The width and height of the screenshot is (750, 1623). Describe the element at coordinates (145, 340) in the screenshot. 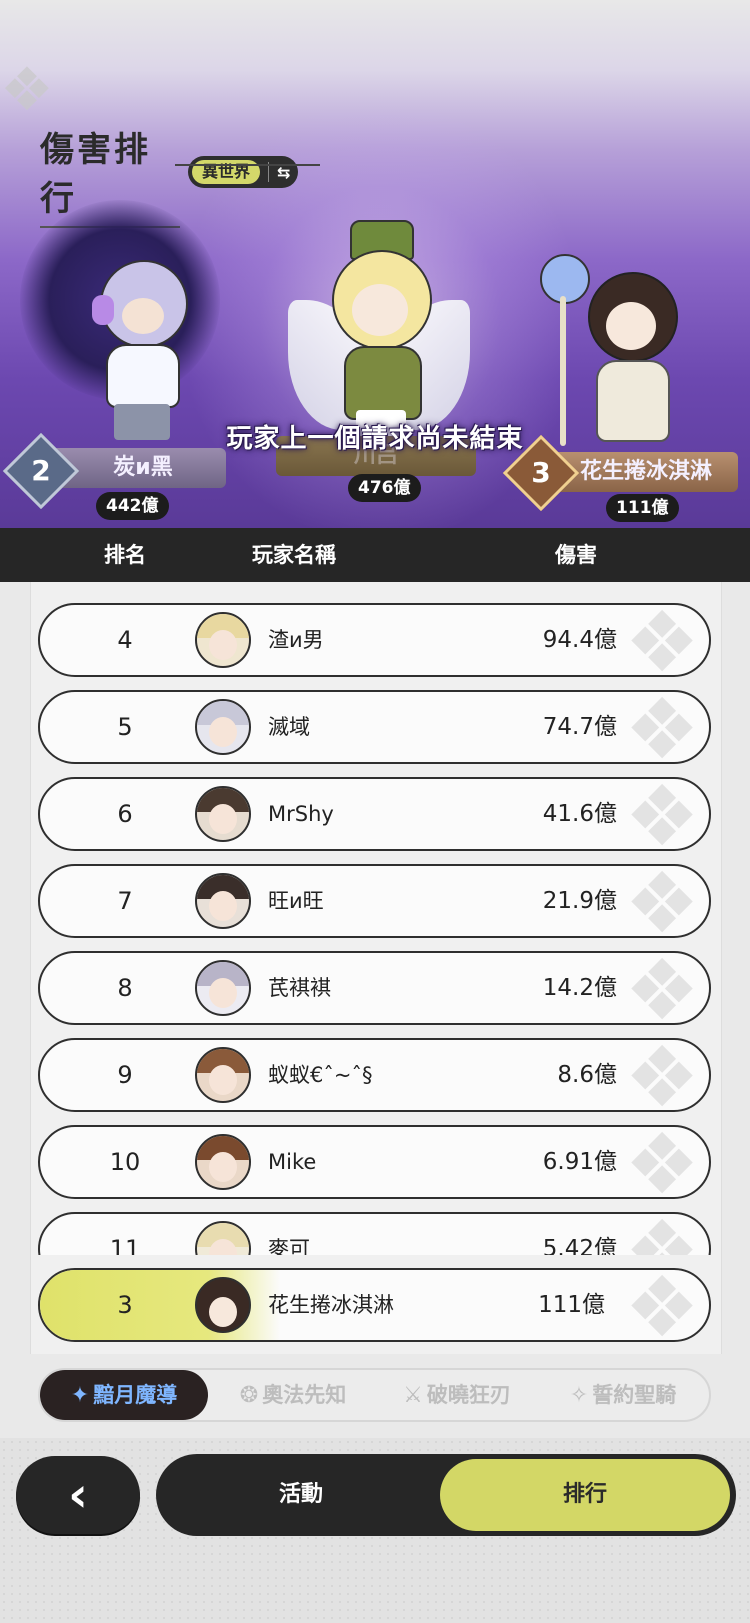

I see `second-place-character` at that location.